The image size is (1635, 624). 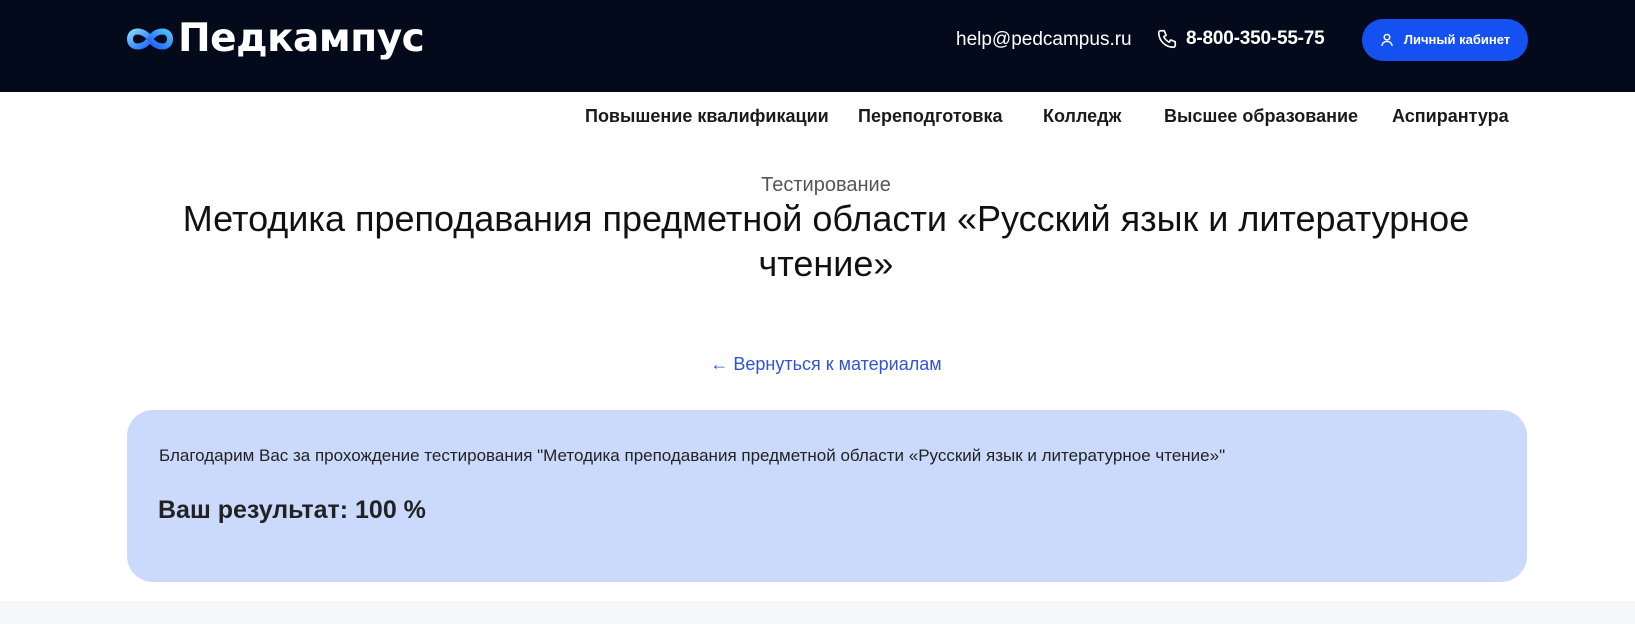 I want to click on phone-number: 8-800-350-55-75, so click(x=1255, y=38).